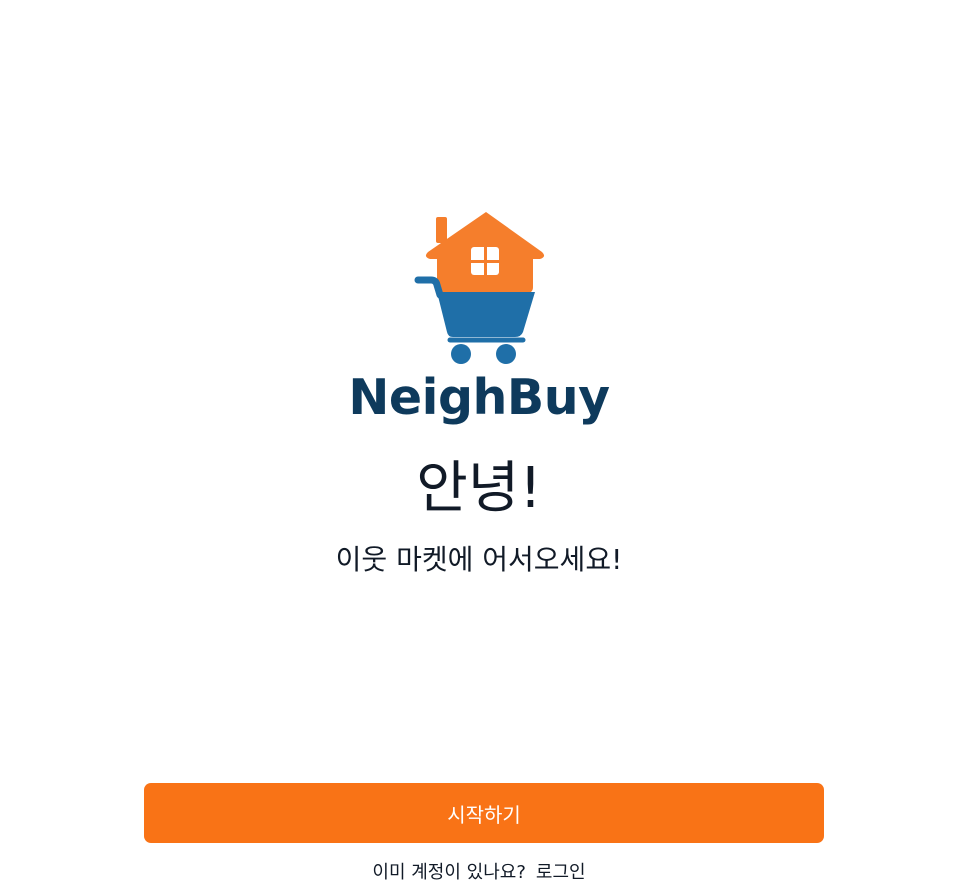 This screenshot has height=895, width=958. Describe the element at coordinates (479, 488) in the screenshot. I see `greeting-title: 안녕!` at that location.